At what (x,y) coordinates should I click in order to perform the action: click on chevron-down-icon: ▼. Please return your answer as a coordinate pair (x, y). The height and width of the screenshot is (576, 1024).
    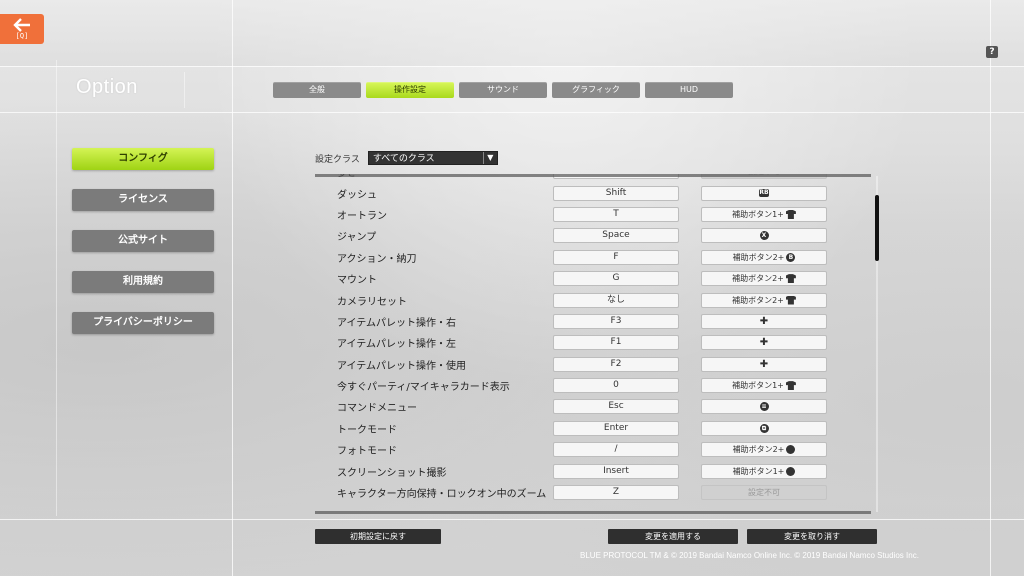
    Looking at the image, I should click on (489, 158).